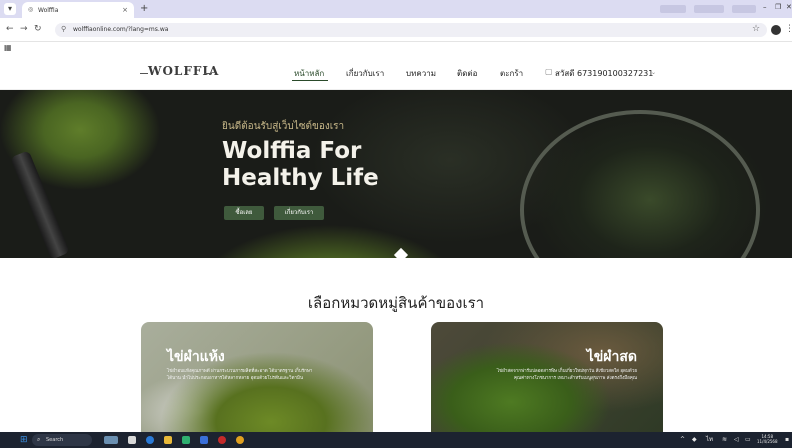 This screenshot has height=448, width=792. What do you see at coordinates (365, 73) in the screenshot?
I see `nav-about: เกี่ยวกับเรา` at bounding box center [365, 73].